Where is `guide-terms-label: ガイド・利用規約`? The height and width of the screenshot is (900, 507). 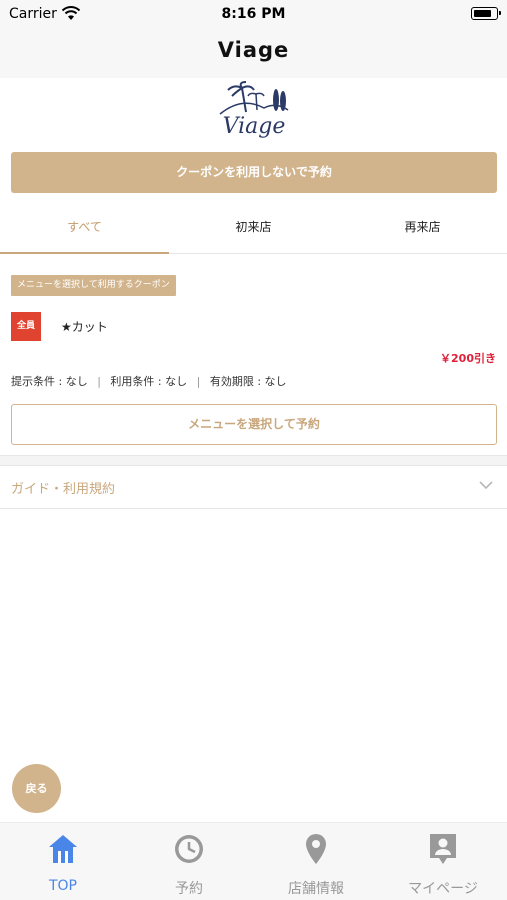
guide-terms-label: ガイド・利用規約 is located at coordinates (63, 489).